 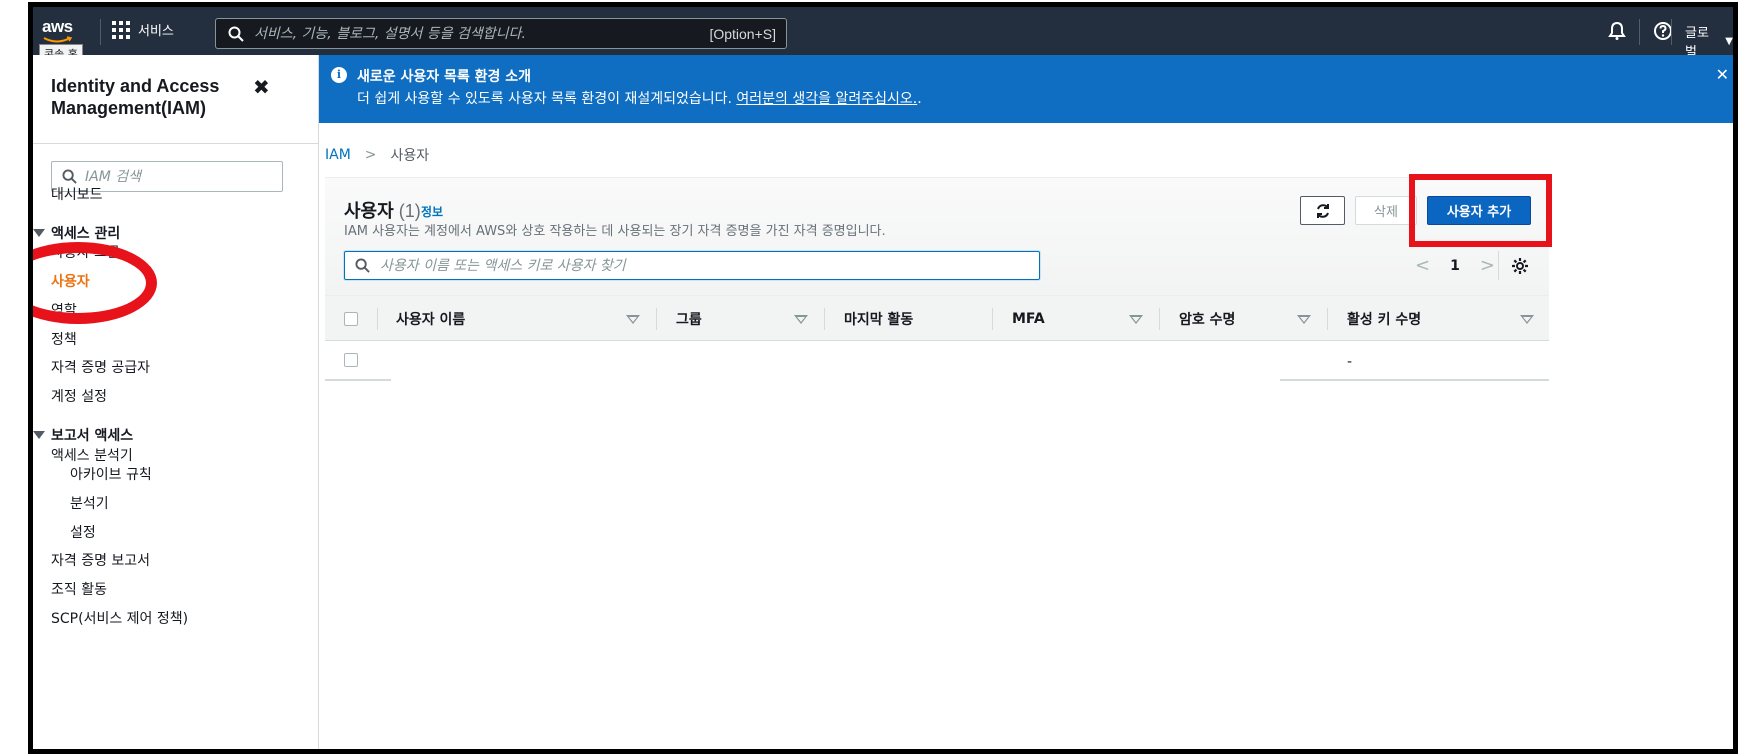 What do you see at coordinates (92, 436) in the screenshot?
I see `section-label: 보고서 액세스` at bounding box center [92, 436].